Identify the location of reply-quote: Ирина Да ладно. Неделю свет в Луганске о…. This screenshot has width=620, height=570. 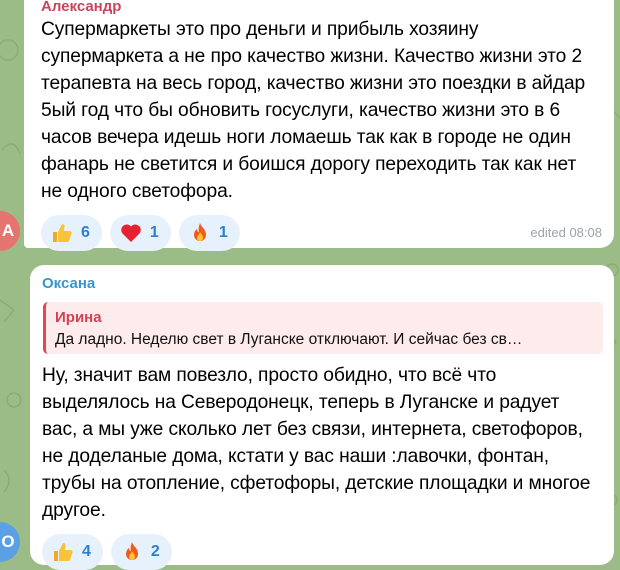
(323, 328).